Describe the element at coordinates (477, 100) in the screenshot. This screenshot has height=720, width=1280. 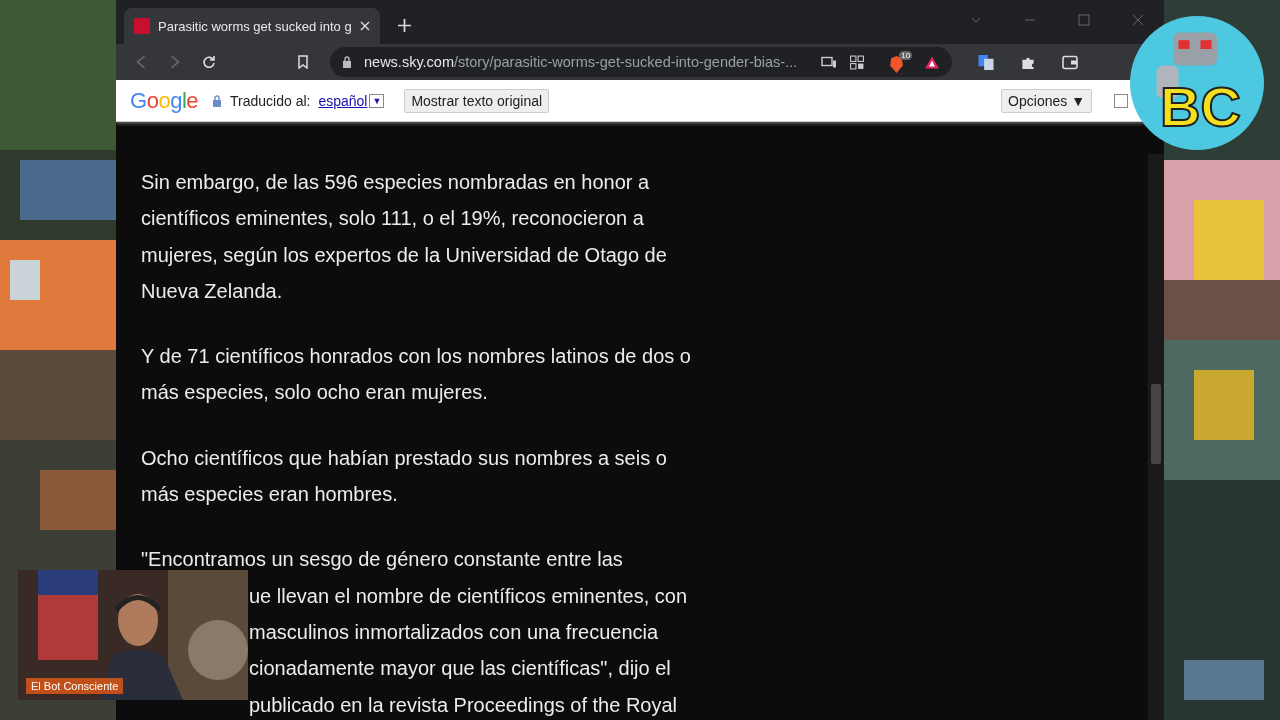
I see `show-original-button: Mostrar texto original` at that location.